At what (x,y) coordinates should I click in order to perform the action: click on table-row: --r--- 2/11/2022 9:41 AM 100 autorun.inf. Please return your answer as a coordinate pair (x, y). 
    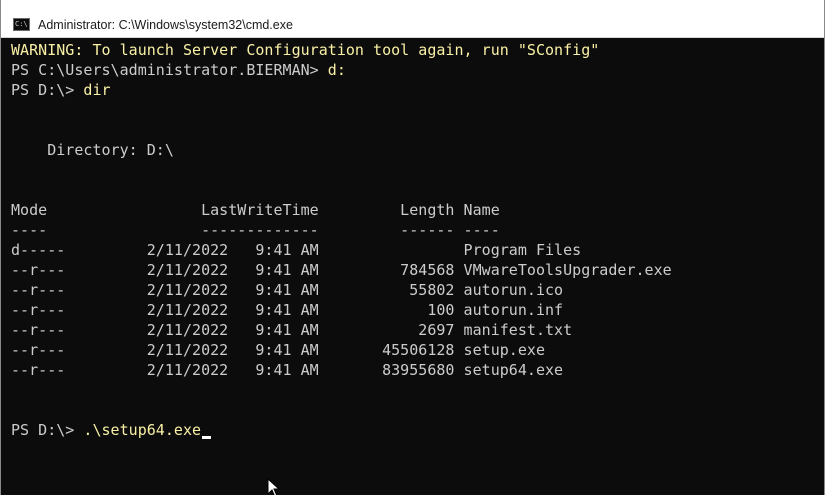
    Looking at the image, I should click on (287, 310).